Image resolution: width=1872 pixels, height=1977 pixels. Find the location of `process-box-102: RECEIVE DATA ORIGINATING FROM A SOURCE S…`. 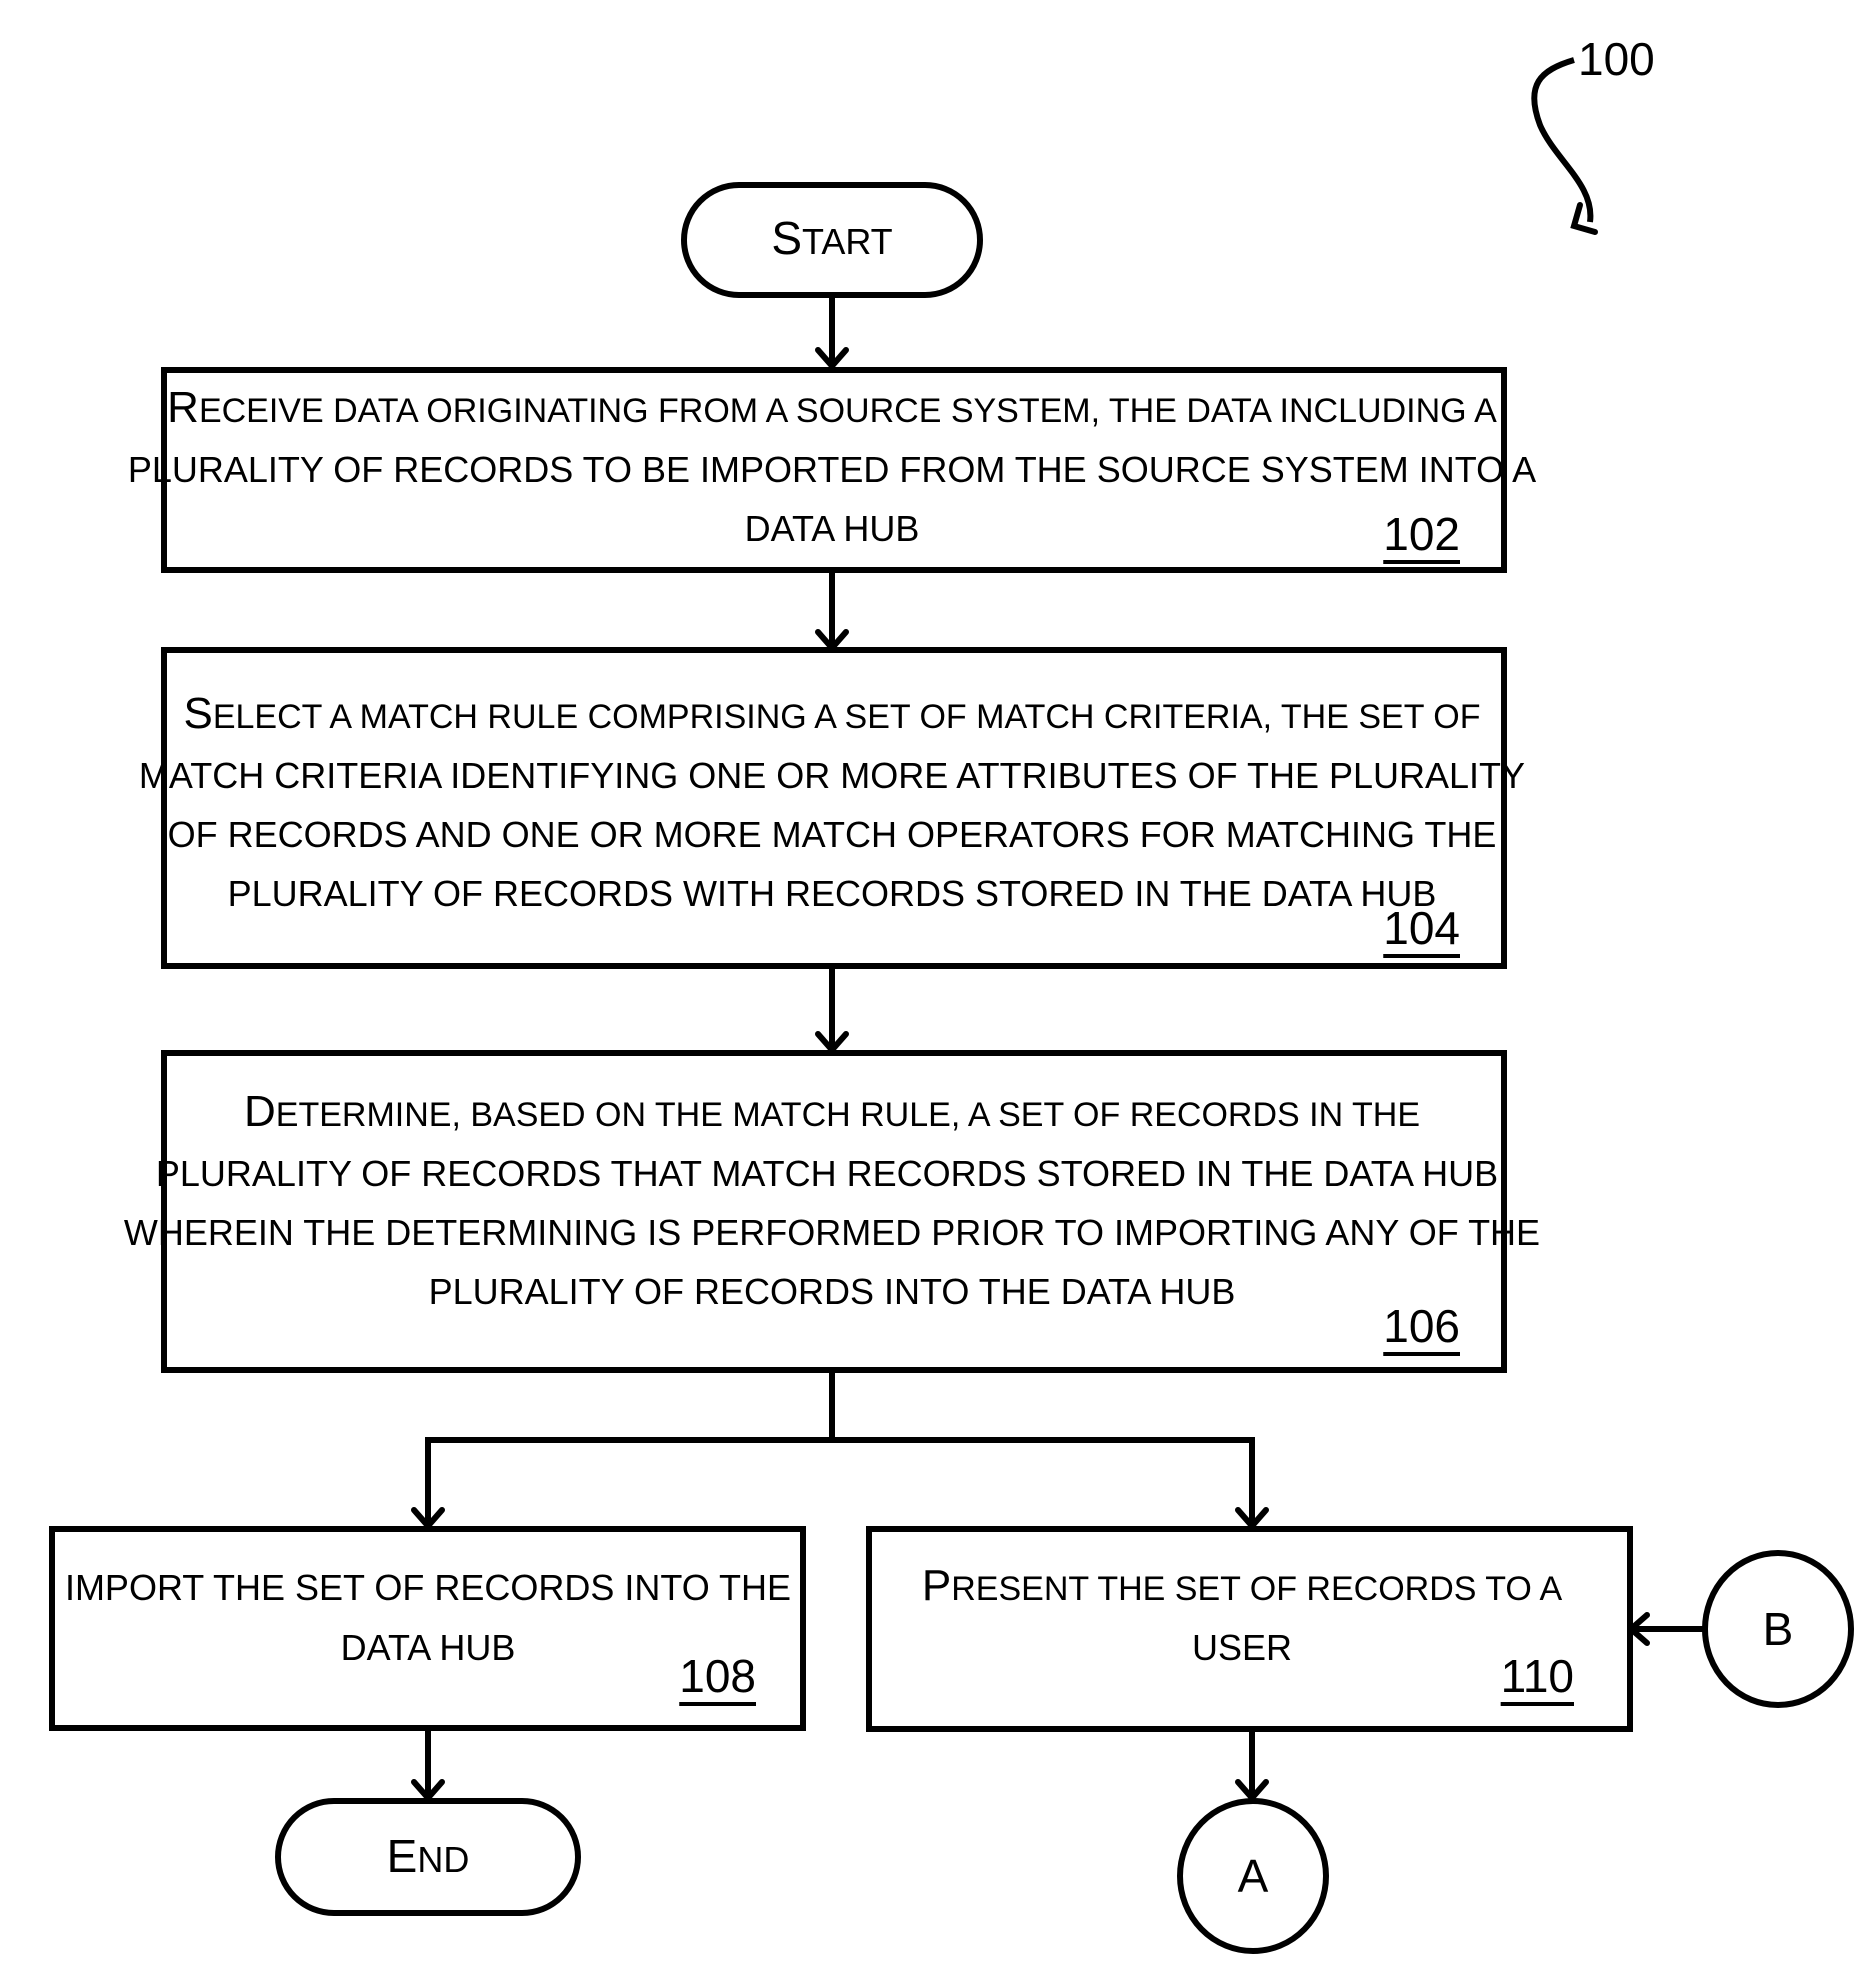

process-box-102: RECEIVE DATA ORIGINATING FROM A SOURCE S… is located at coordinates (832, 470).